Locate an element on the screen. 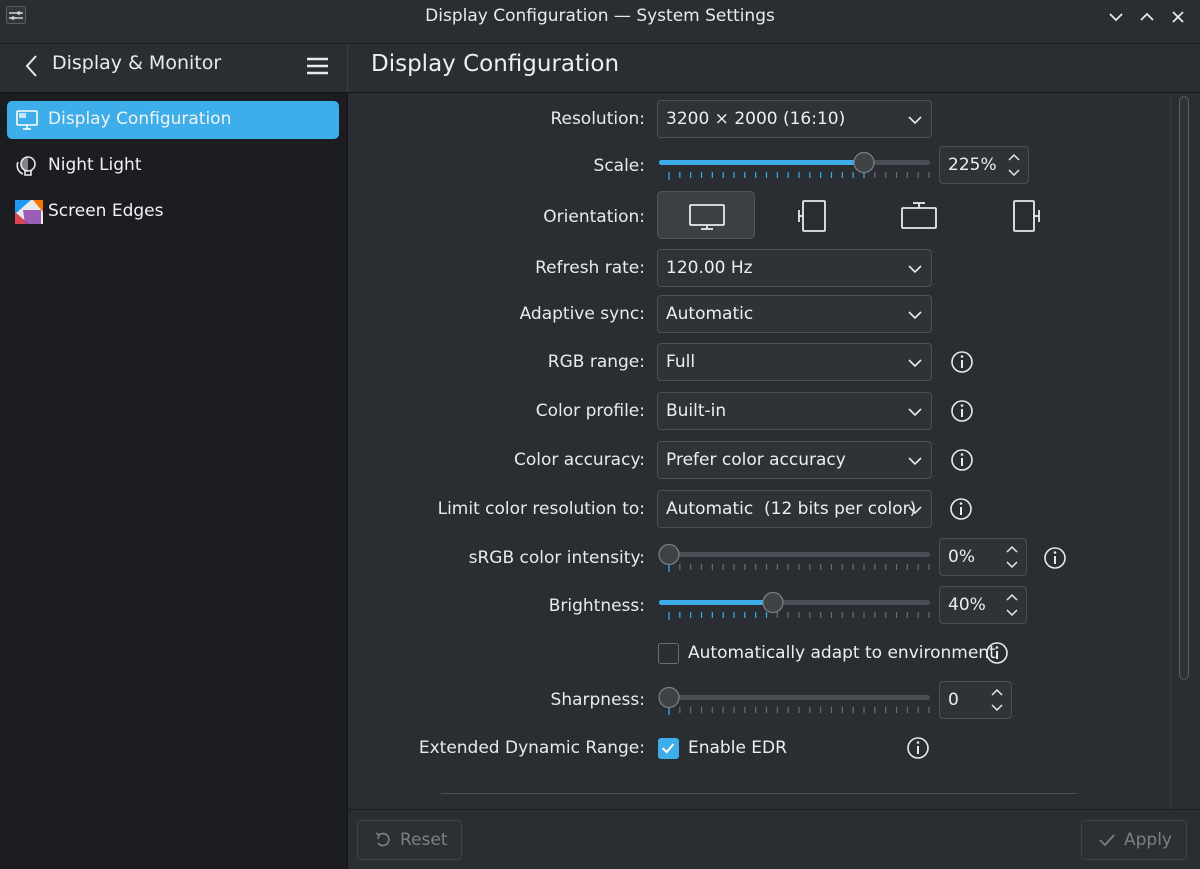 This screenshot has width=1200, height=869. orientation-portrait-left-button is located at coordinates (813, 215).